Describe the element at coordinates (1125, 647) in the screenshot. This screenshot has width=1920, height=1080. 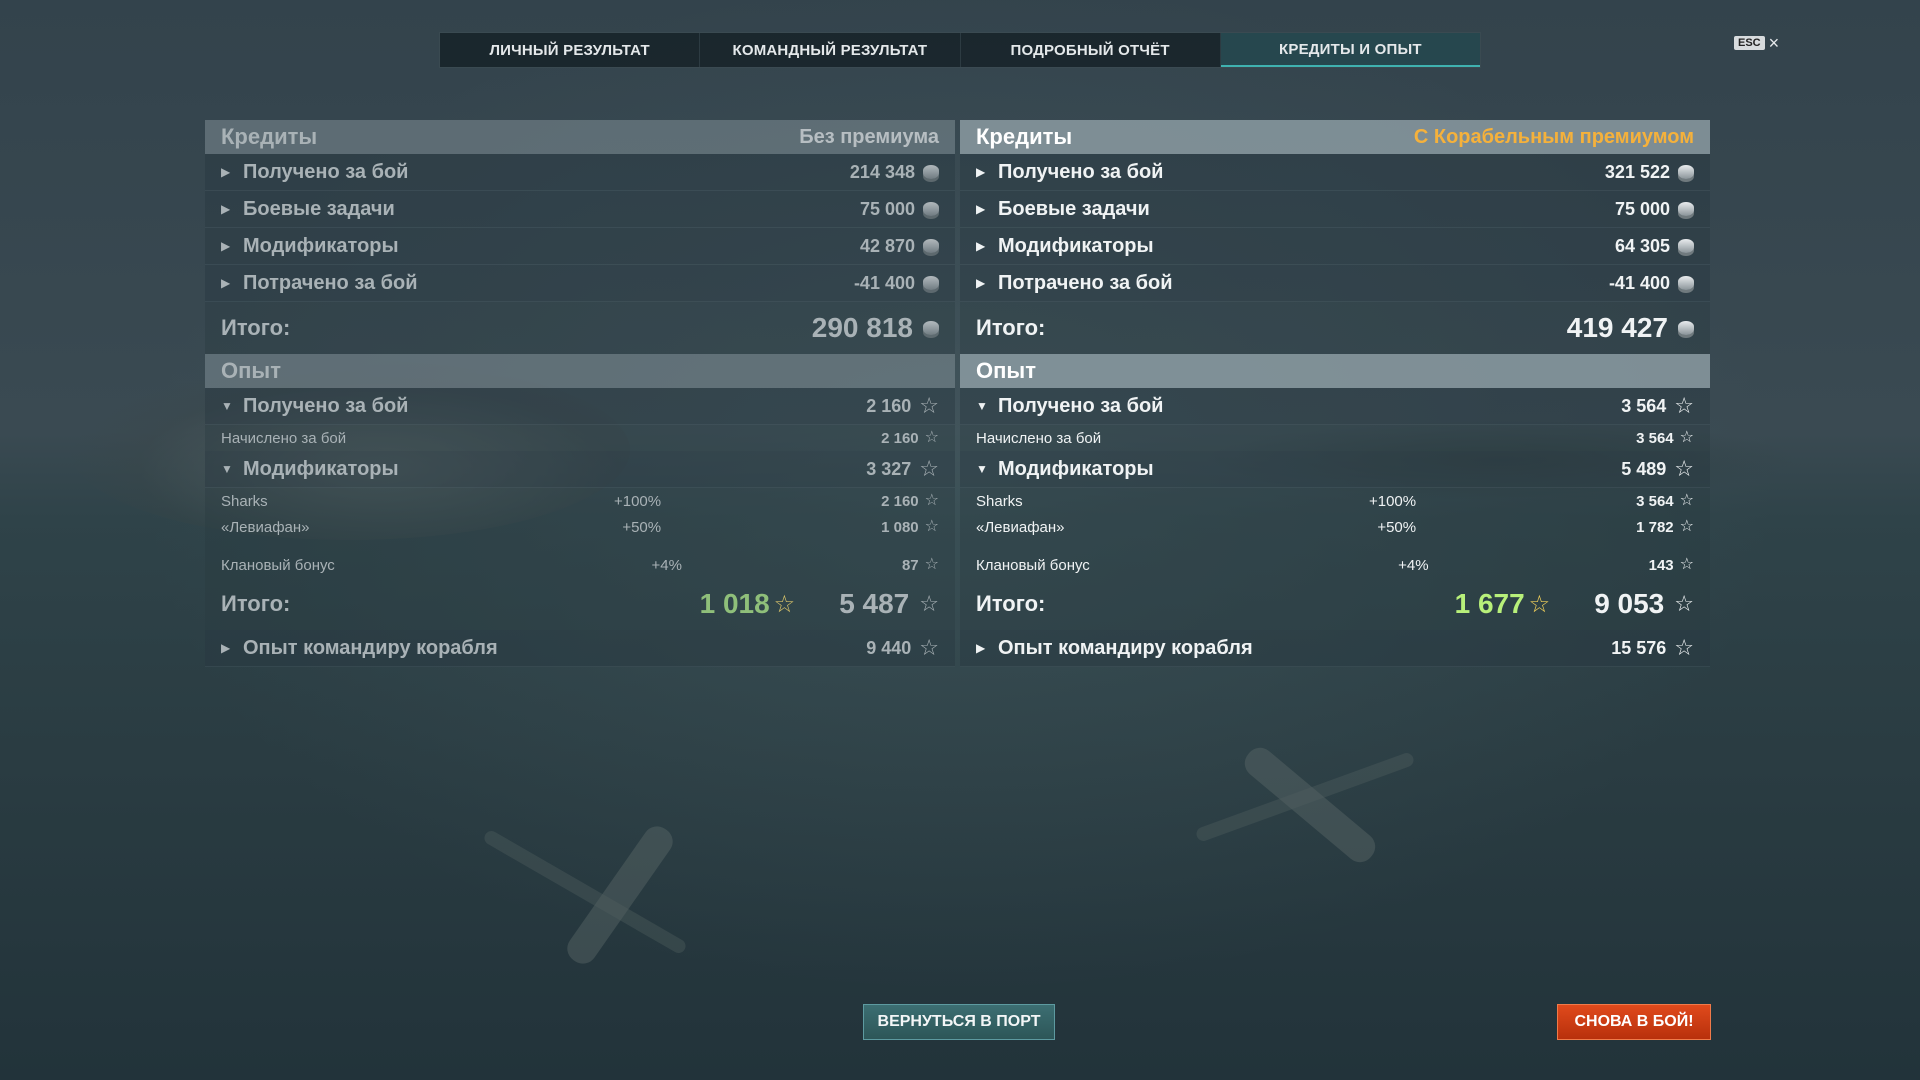
I see `row-label: Опыт командиру корабля` at that location.